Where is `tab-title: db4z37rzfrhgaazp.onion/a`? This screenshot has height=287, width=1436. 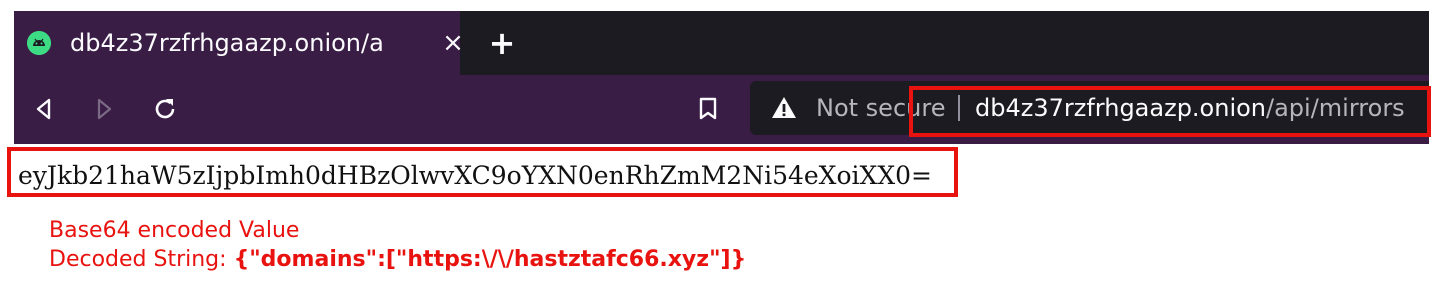 tab-title: db4z37rzfrhgaazp.onion/a is located at coordinates (227, 43).